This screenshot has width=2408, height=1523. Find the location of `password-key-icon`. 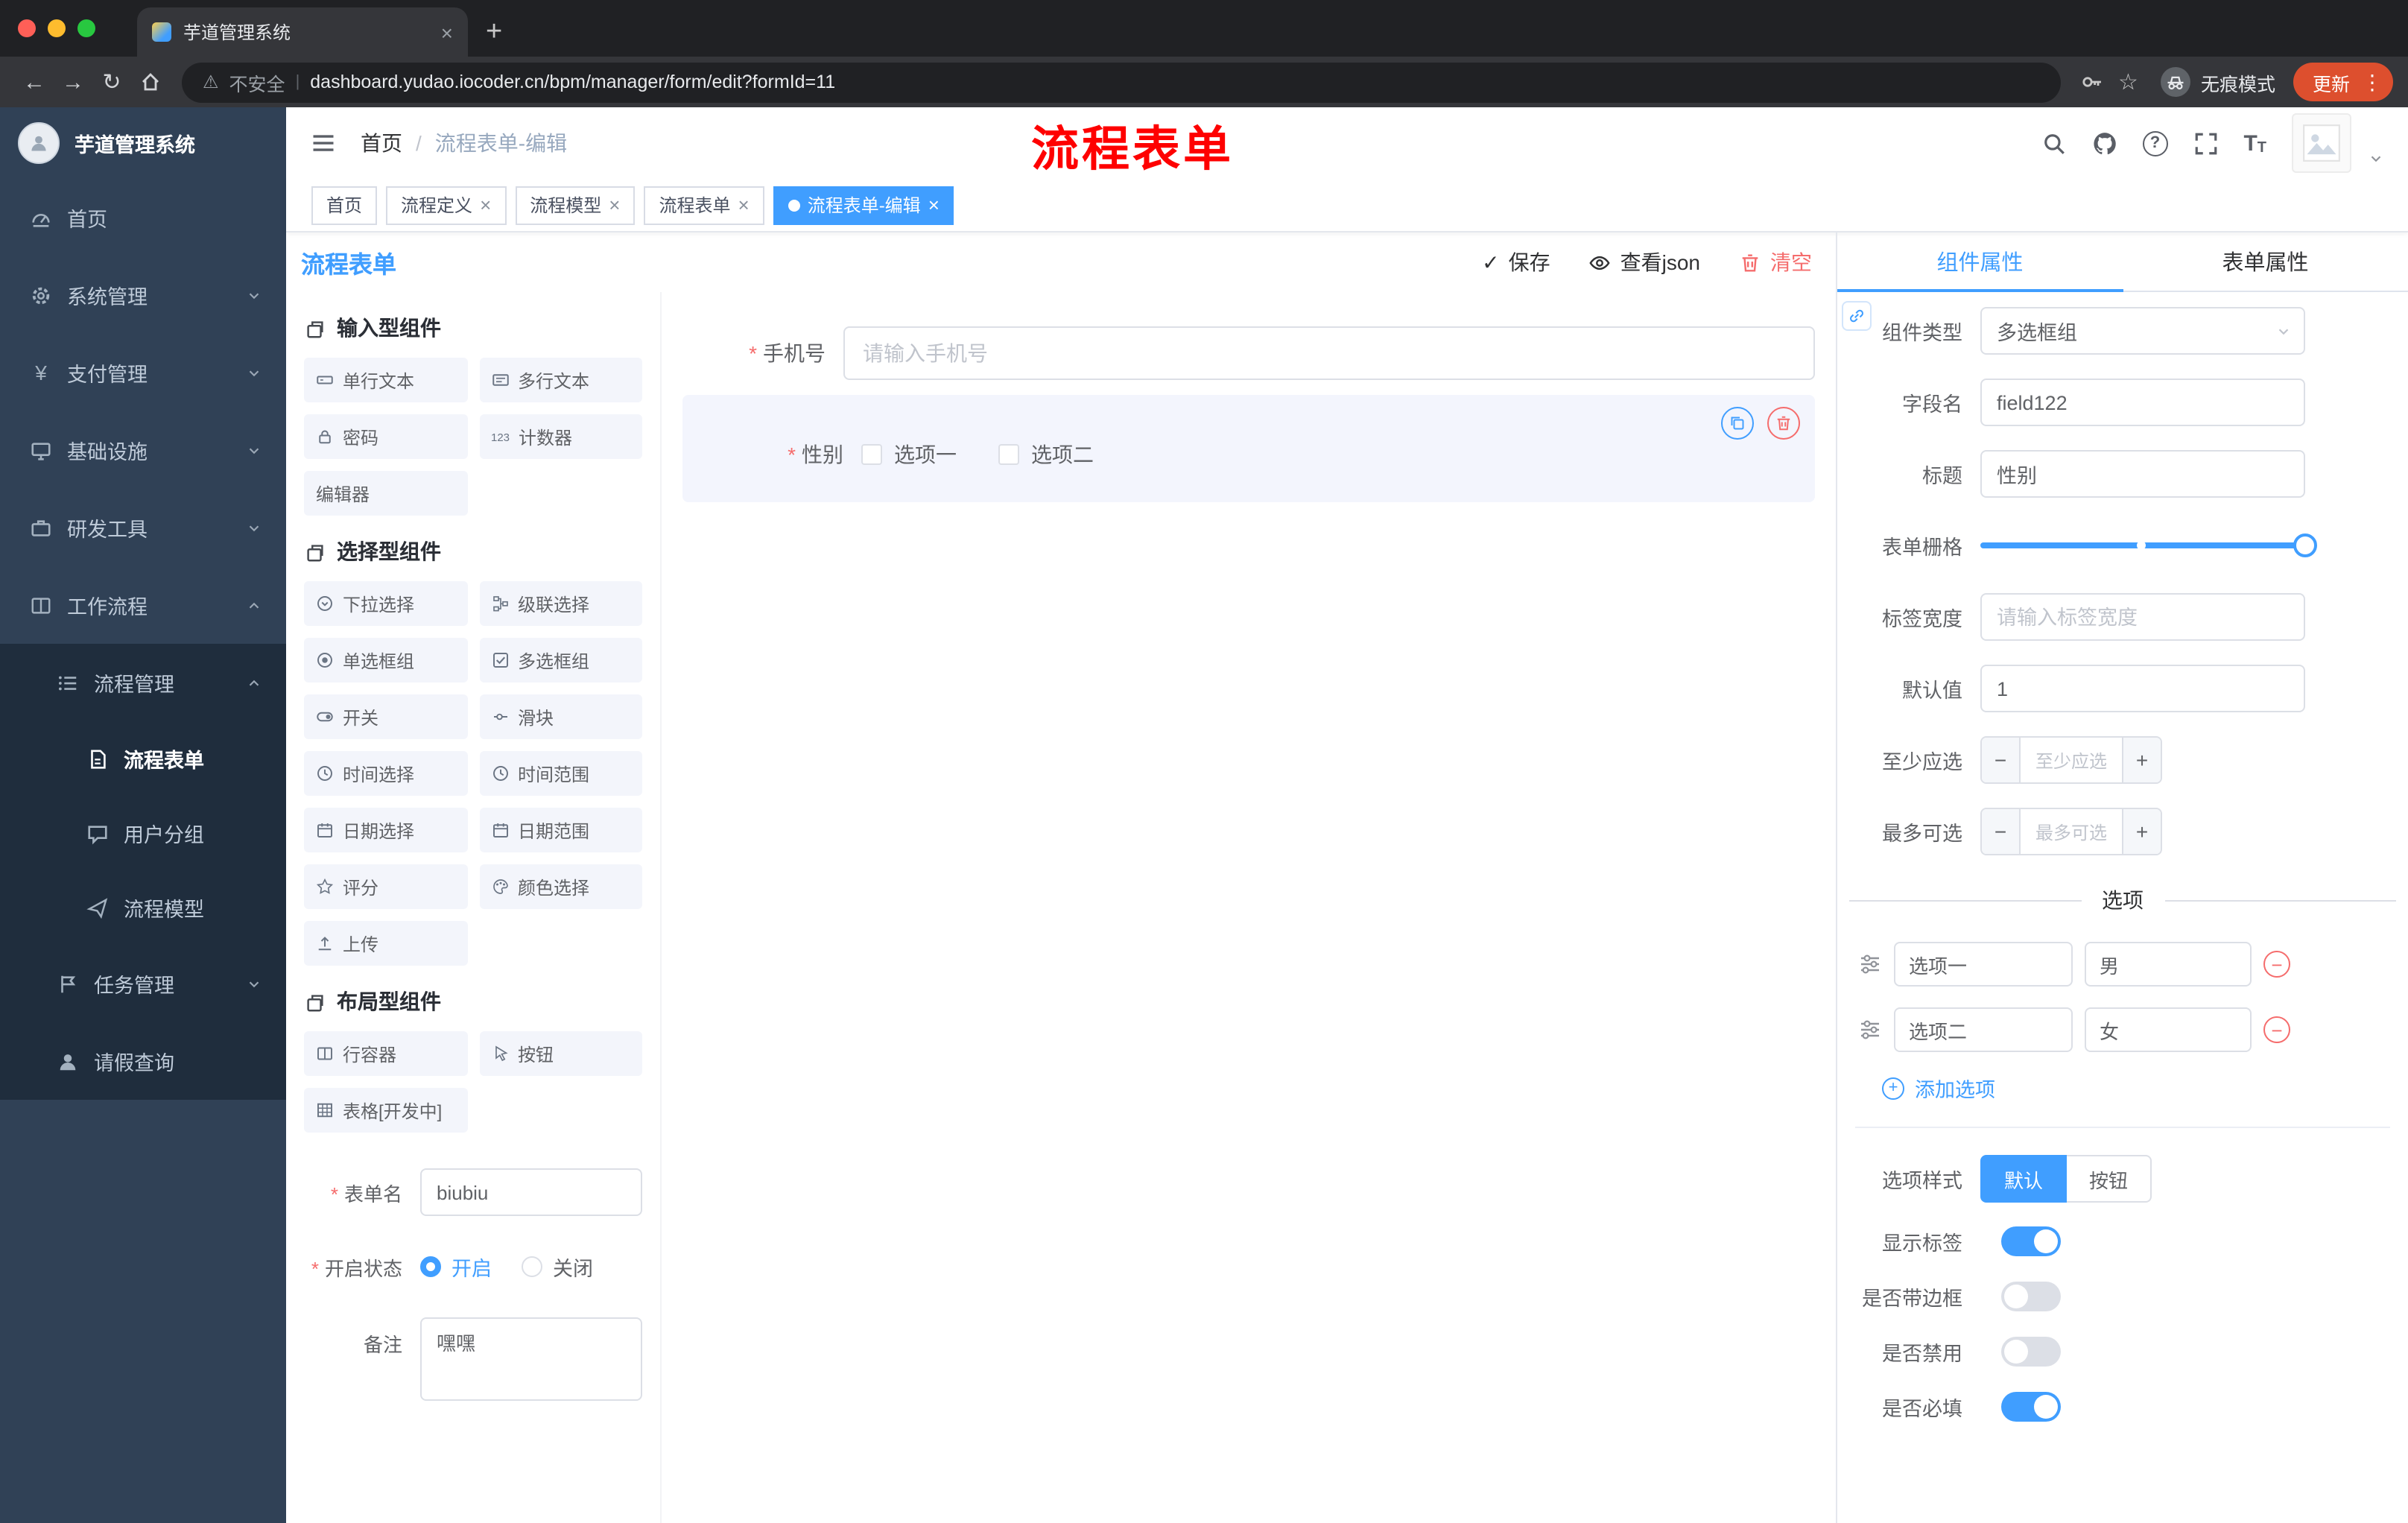

password-key-icon is located at coordinates (2091, 82).